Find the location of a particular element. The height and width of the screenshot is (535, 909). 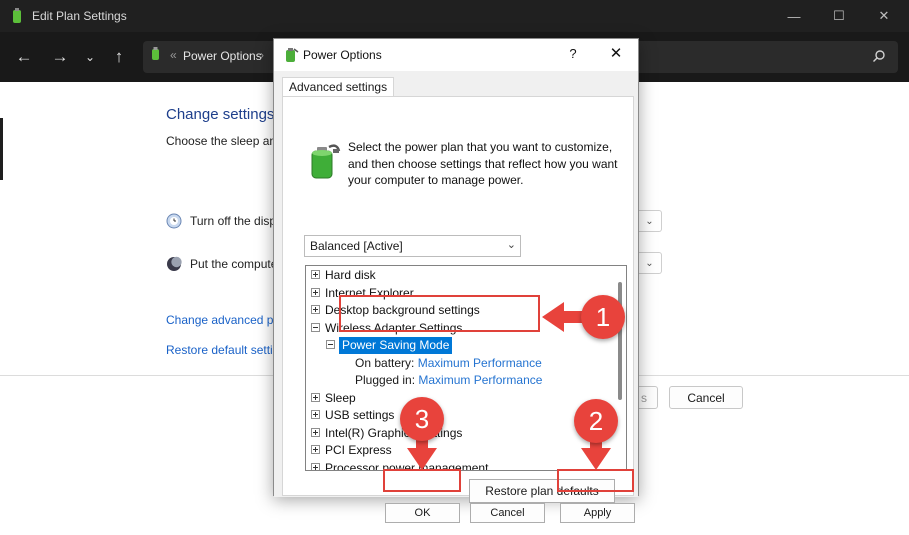

change-advanced-link: Change advanced p is located at coordinates (219, 320).